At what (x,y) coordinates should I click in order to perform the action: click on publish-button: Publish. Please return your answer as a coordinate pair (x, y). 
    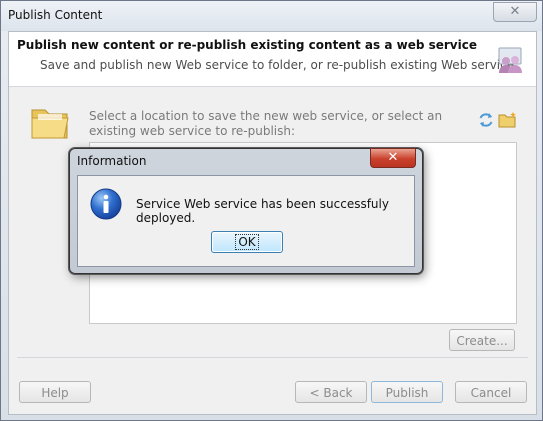
    Looking at the image, I should click on (407, 392).